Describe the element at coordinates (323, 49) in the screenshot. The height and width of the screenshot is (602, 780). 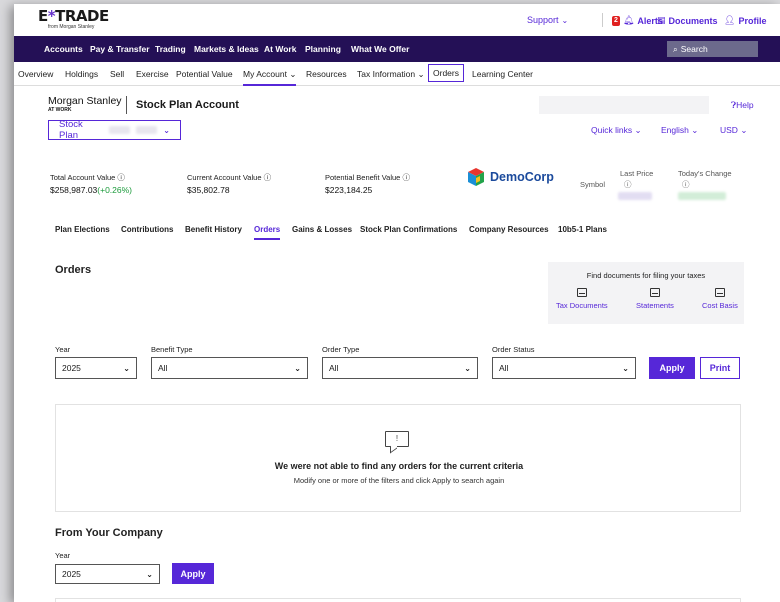
I see `nav-planning: Planning` at that location.